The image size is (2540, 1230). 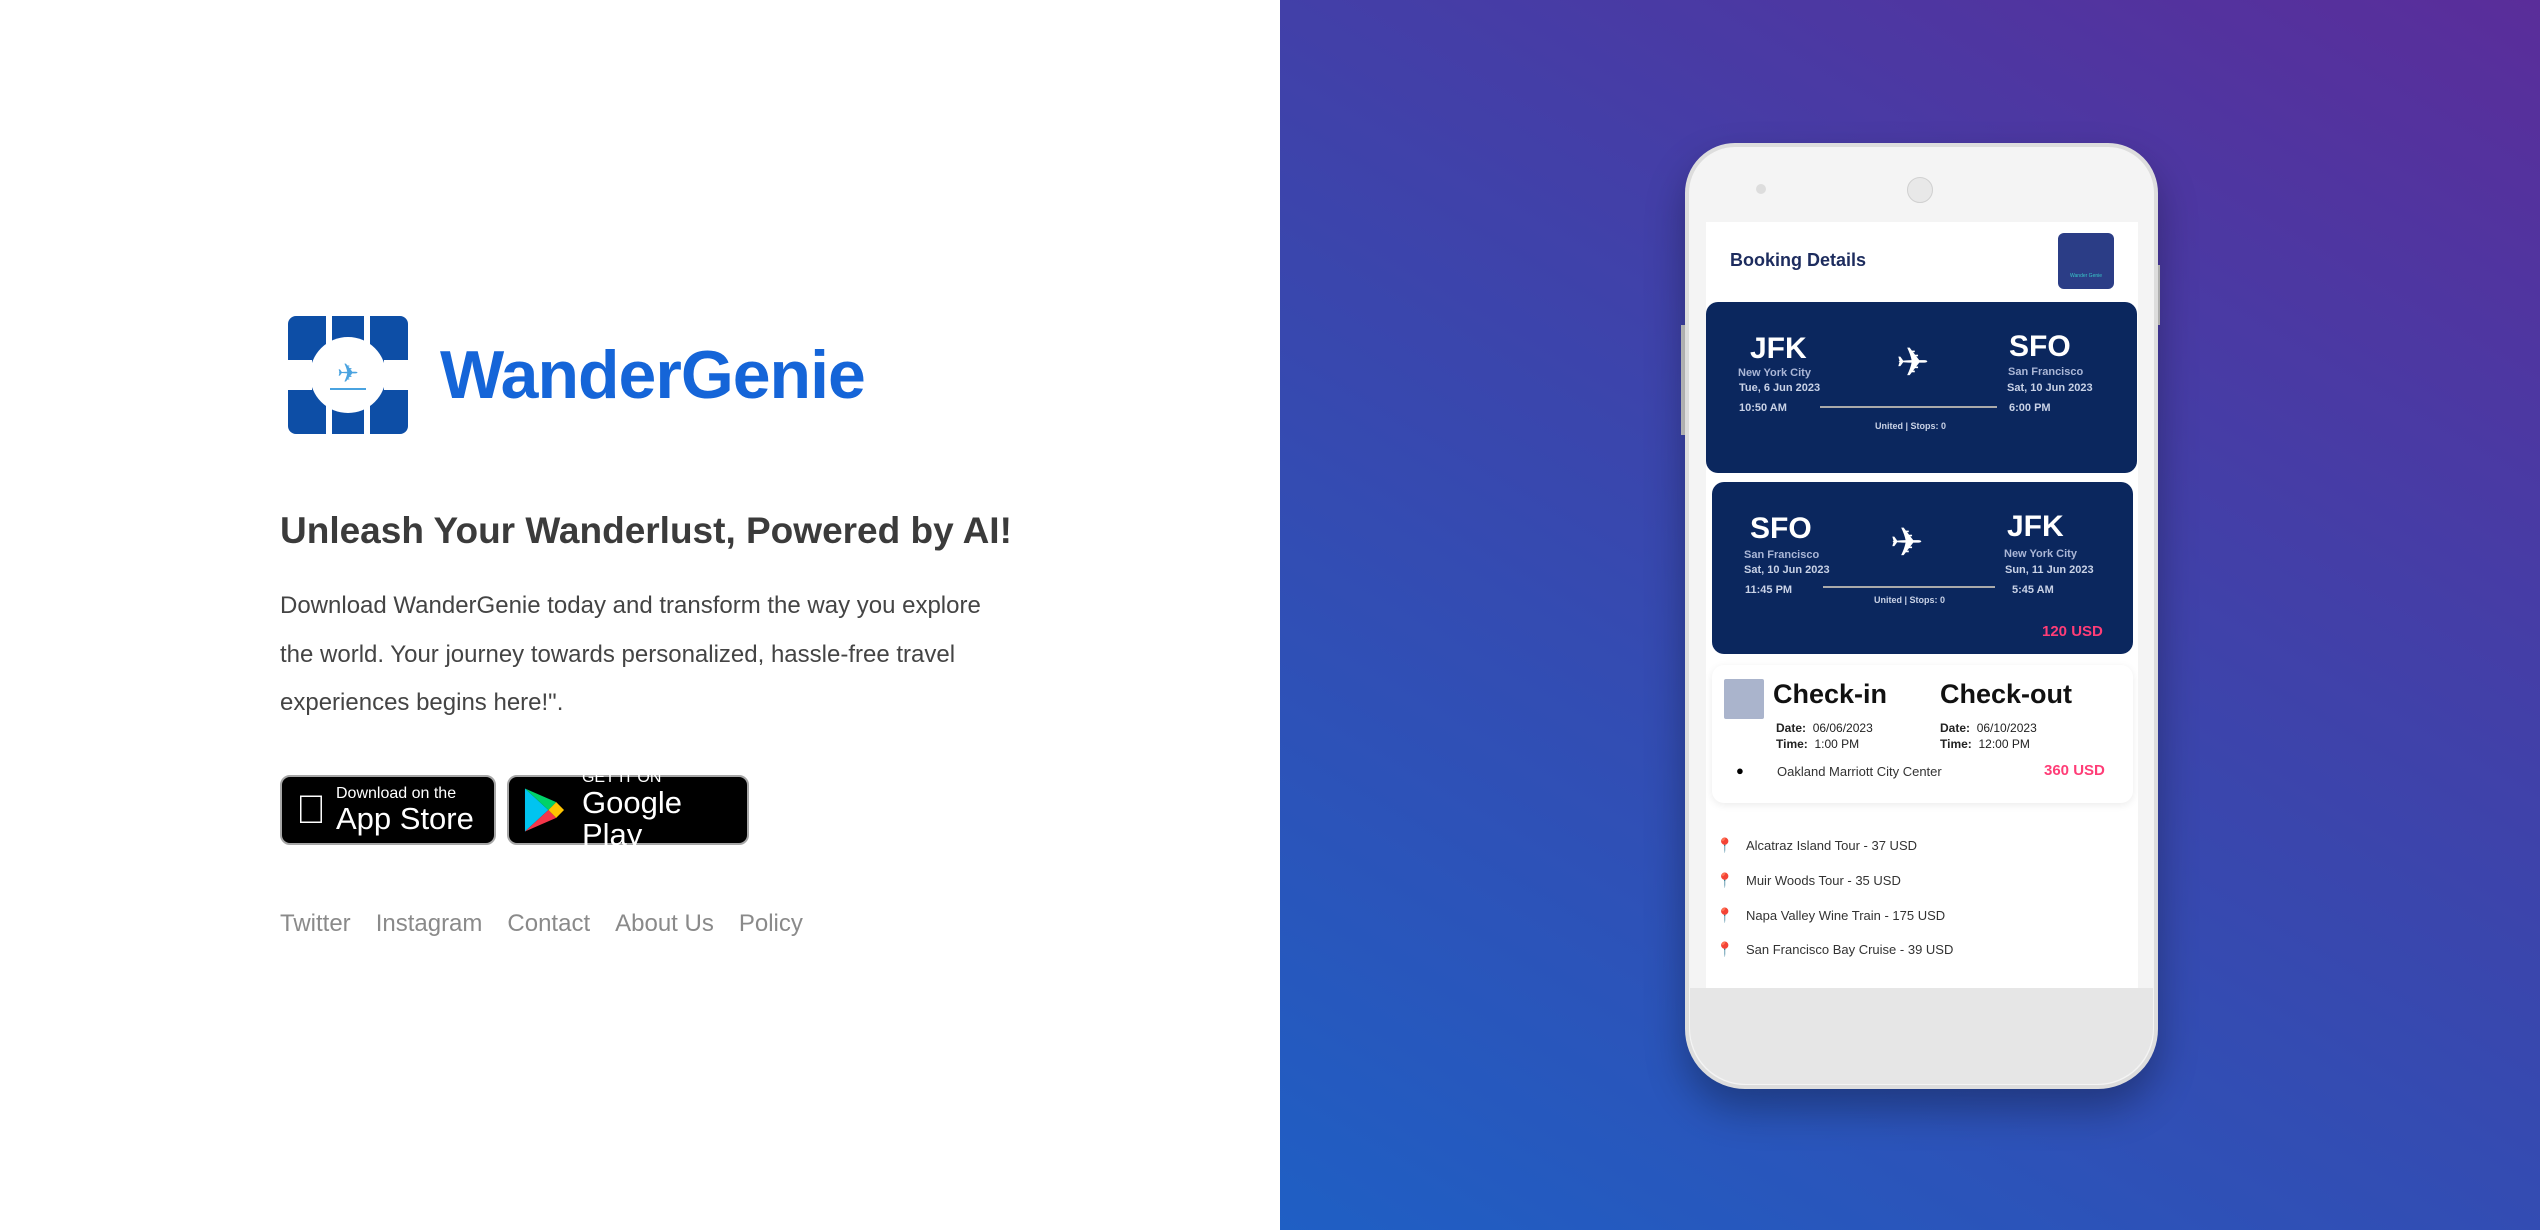 What do you see at coordinates (653, 375) in the screenshot?
I see `brand-name: WanderGenie` at bounding box center [653, 375].